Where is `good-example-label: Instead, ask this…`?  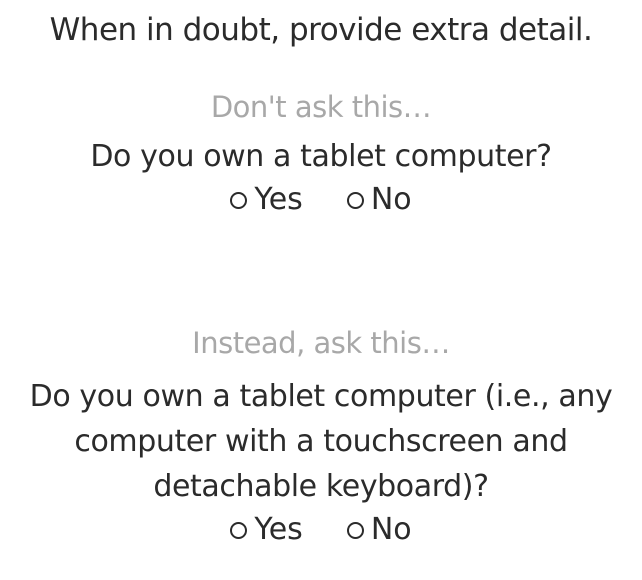 good-example-label: Instead, ask this… is located at coordinates (321, 343).